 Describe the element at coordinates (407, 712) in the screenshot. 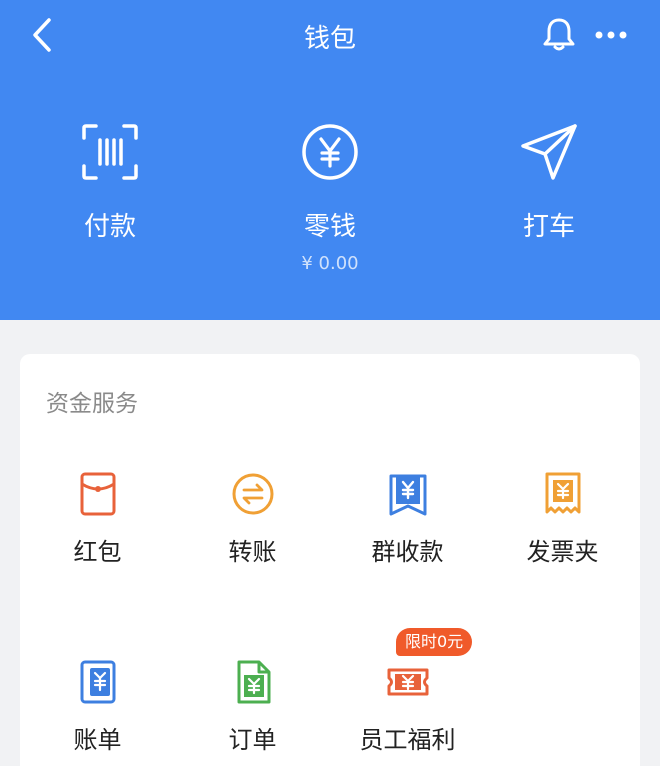

I see `service-employee-benefits: 员工福利` at that location.